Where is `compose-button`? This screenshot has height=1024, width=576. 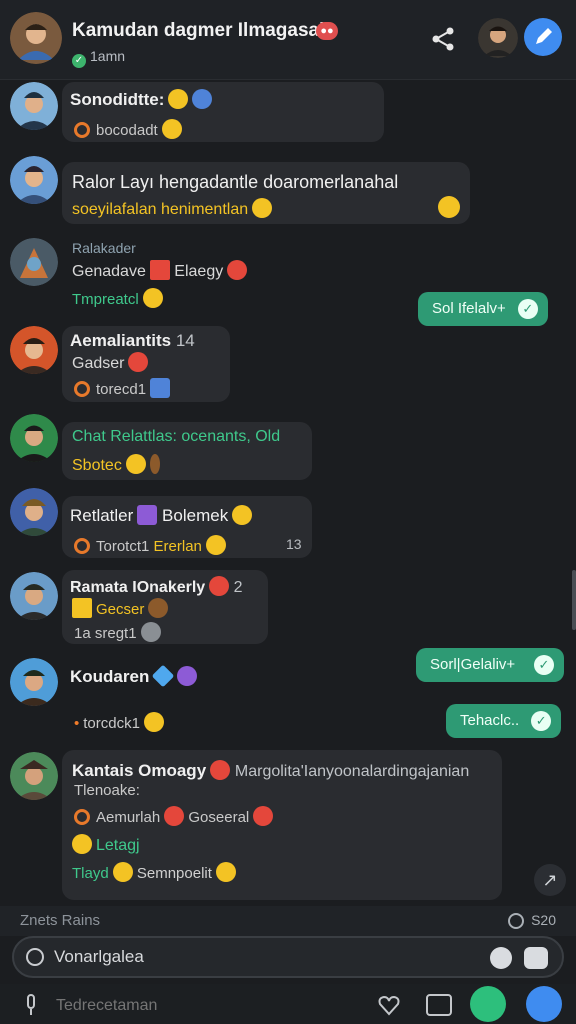 compose-button is located at coordinates (543, 37).